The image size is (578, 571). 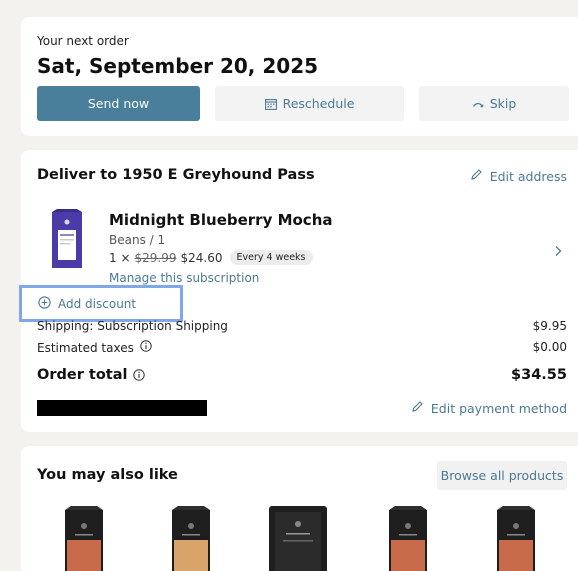 I want to click on add-discount-button: Add discount, so click(x=101, y=303).